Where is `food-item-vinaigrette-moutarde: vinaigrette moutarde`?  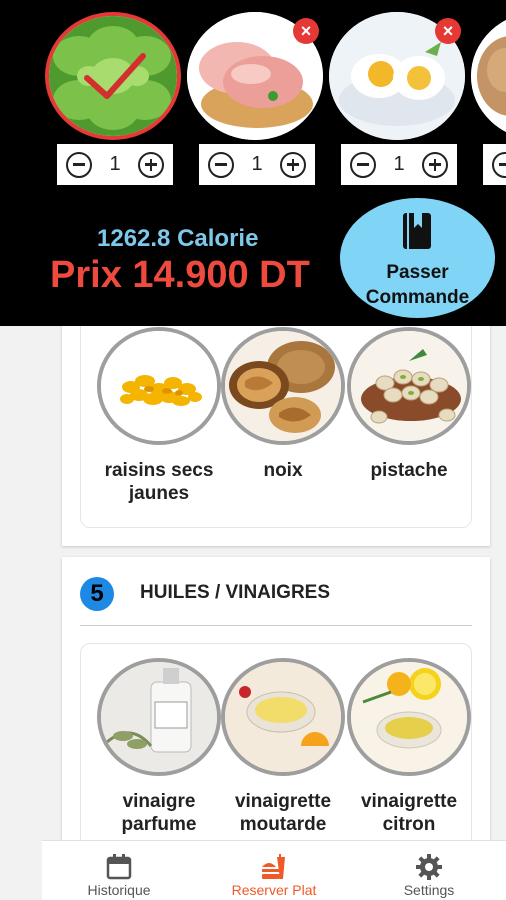
food-item-vinaigrette-moutarde: vinaigrette moutarde is located at coordinates (283, 747).